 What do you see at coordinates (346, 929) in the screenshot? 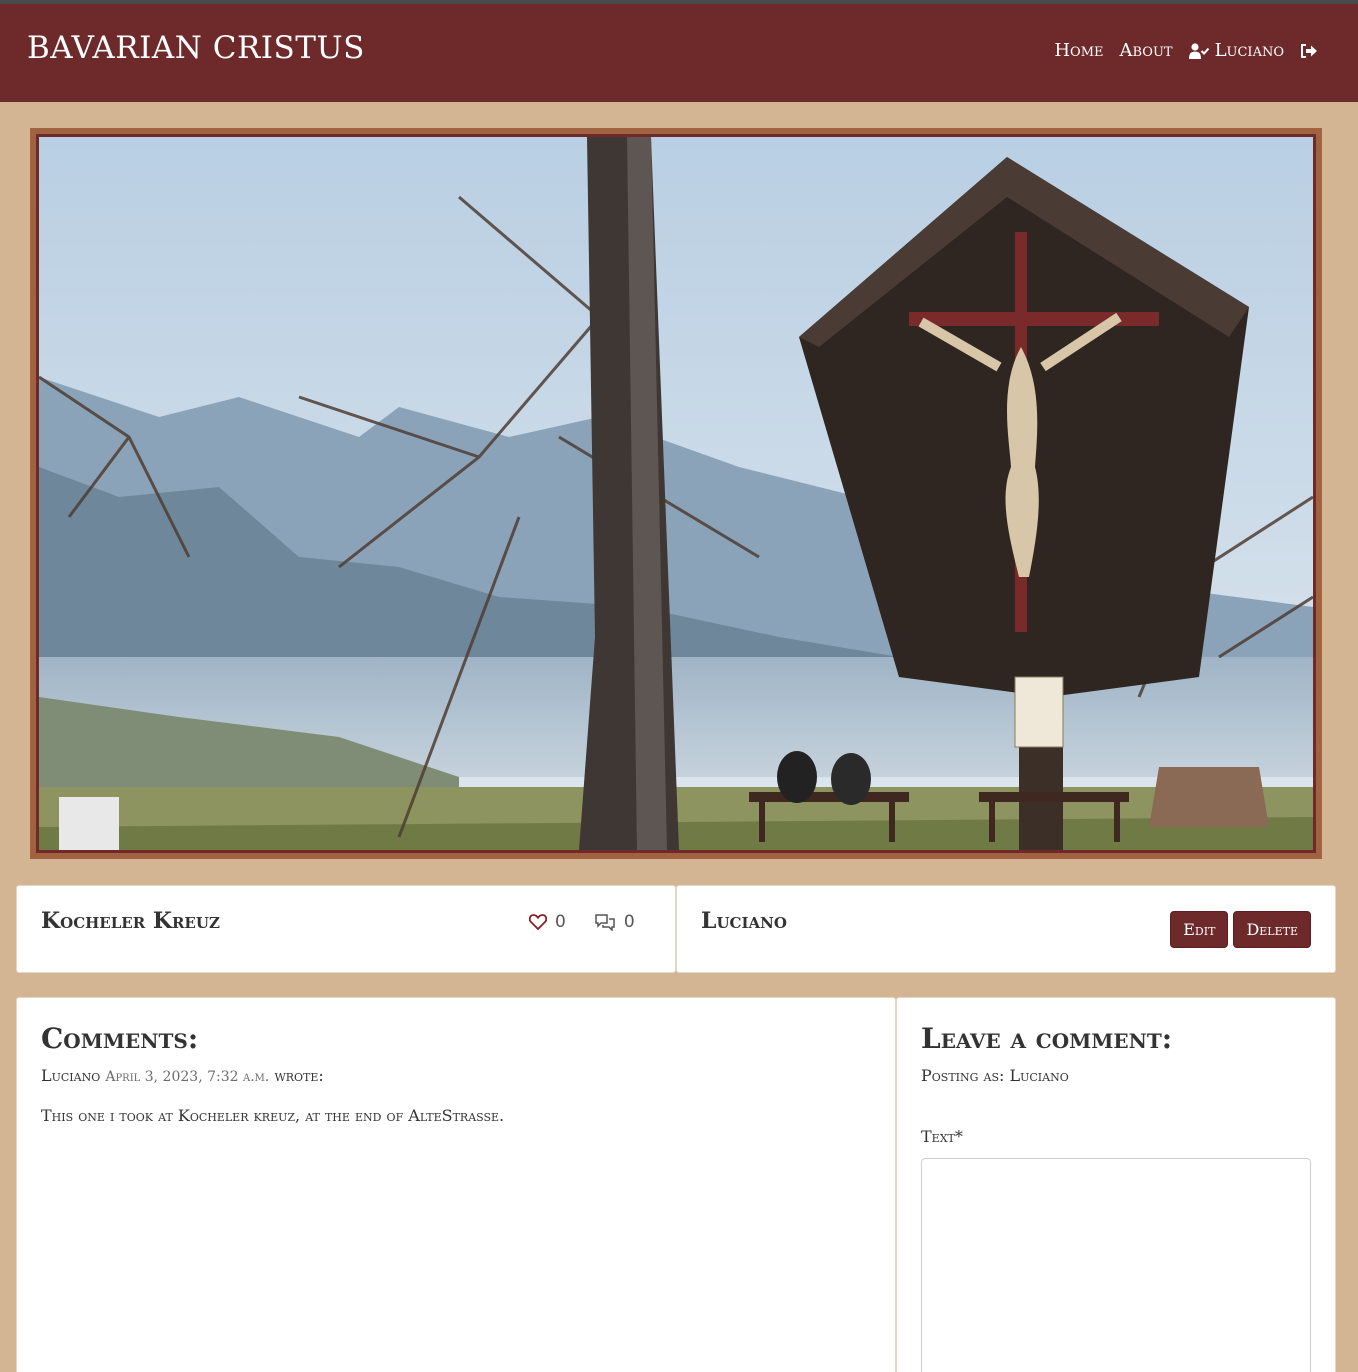
I see `post-title-card: Kocheler Kreuz 0 0` at bounding box center [346, 929].